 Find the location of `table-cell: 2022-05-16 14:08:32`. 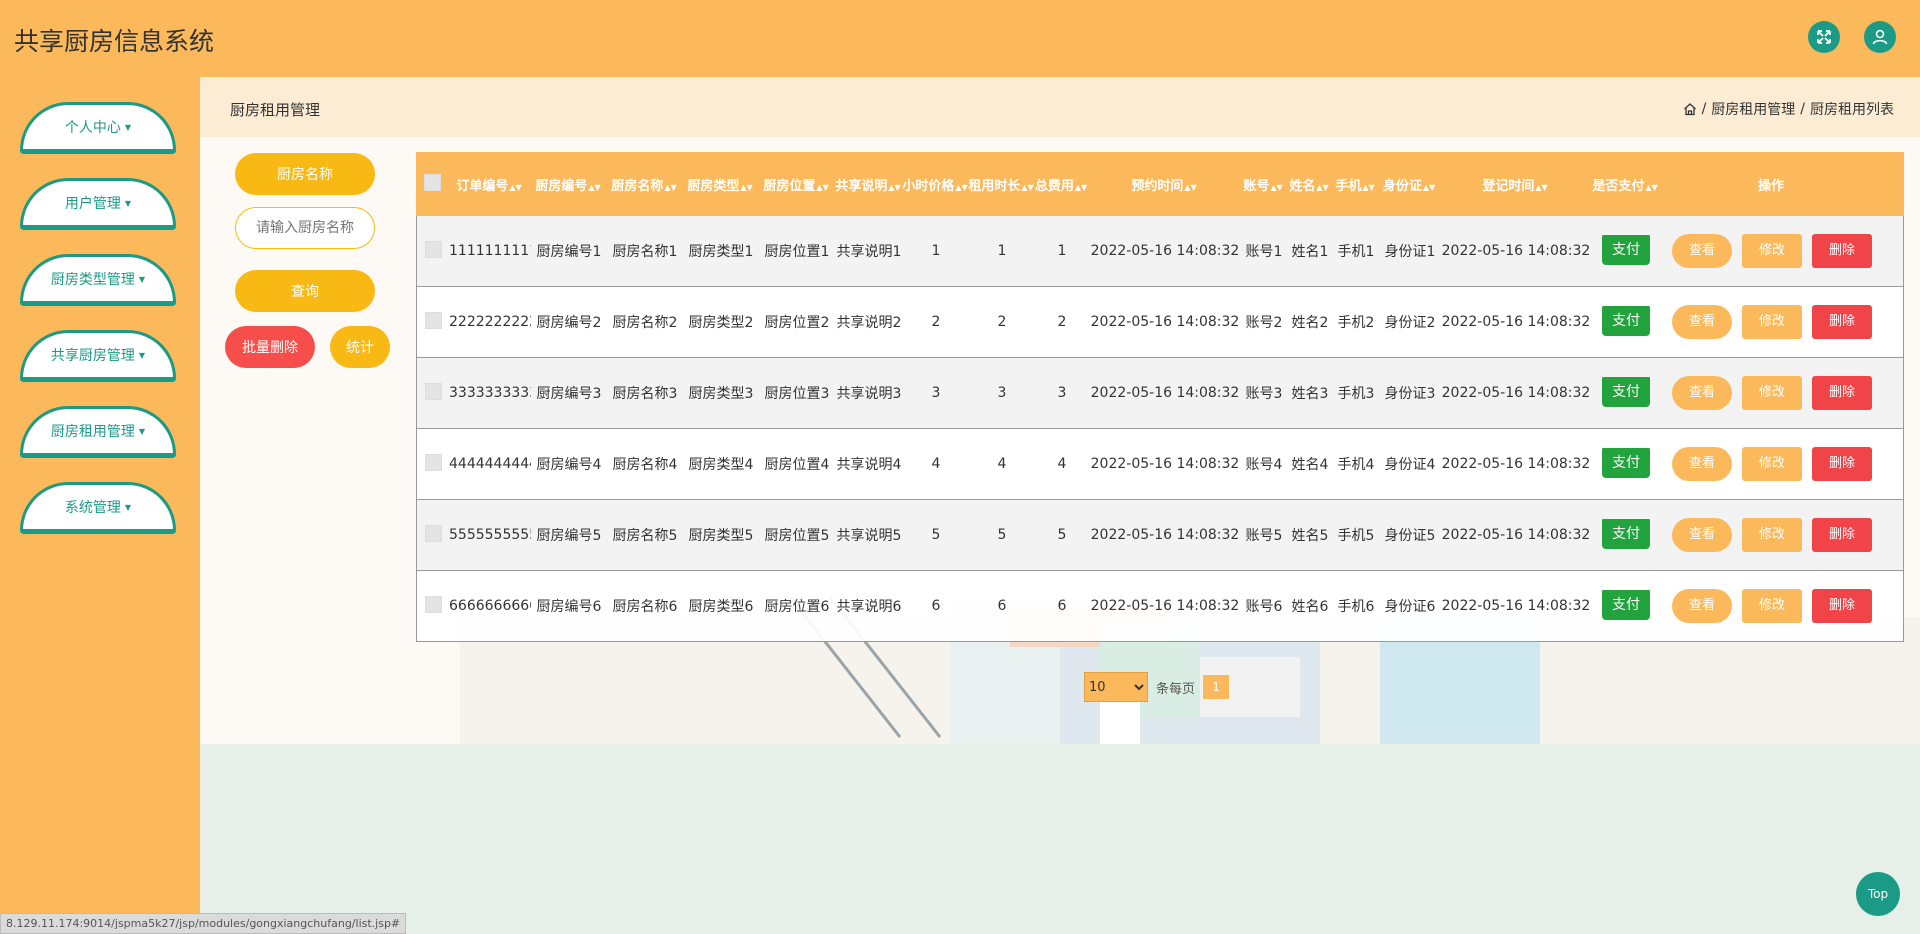

table-cell: 2022-05-16 14:08:32 is located at coordinates (1165, 322).